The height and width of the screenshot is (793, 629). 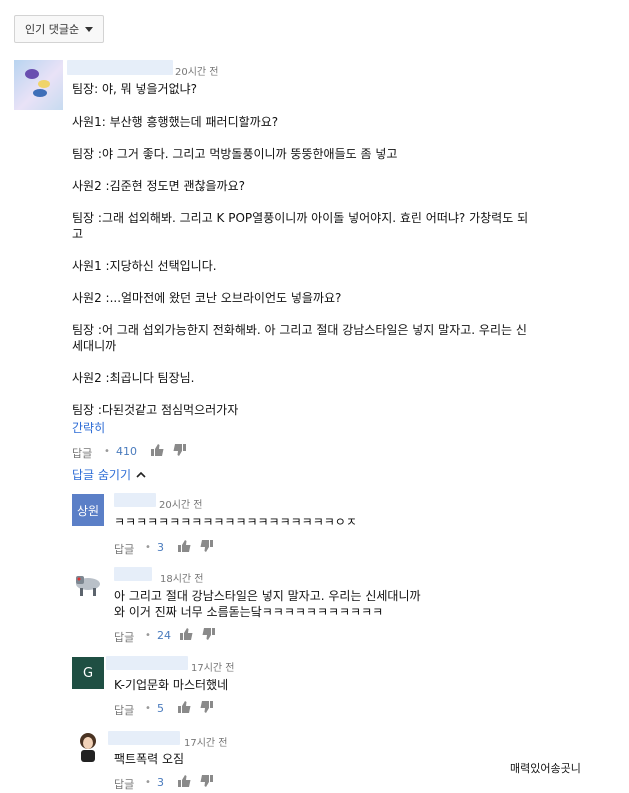 What do you see at coordinates (249, 612) in the screenshot?
I see `comment-line: 와 이거 진짜 너무 소름돋는닼ㅋㅋㅋㅋㅋㅋㅋㅋㅋㅋㅋ` at bounding box center [249, 612].